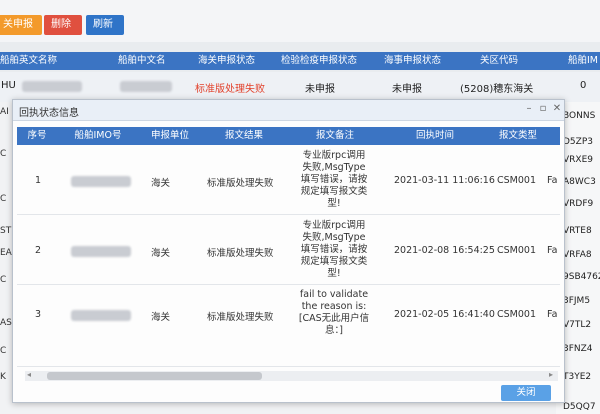 The height and width of the screenshot is (414, 600). Describe the element at coordinates (499, 61) in the screenshot. I see `col-district-code: 关区代码` at that location.